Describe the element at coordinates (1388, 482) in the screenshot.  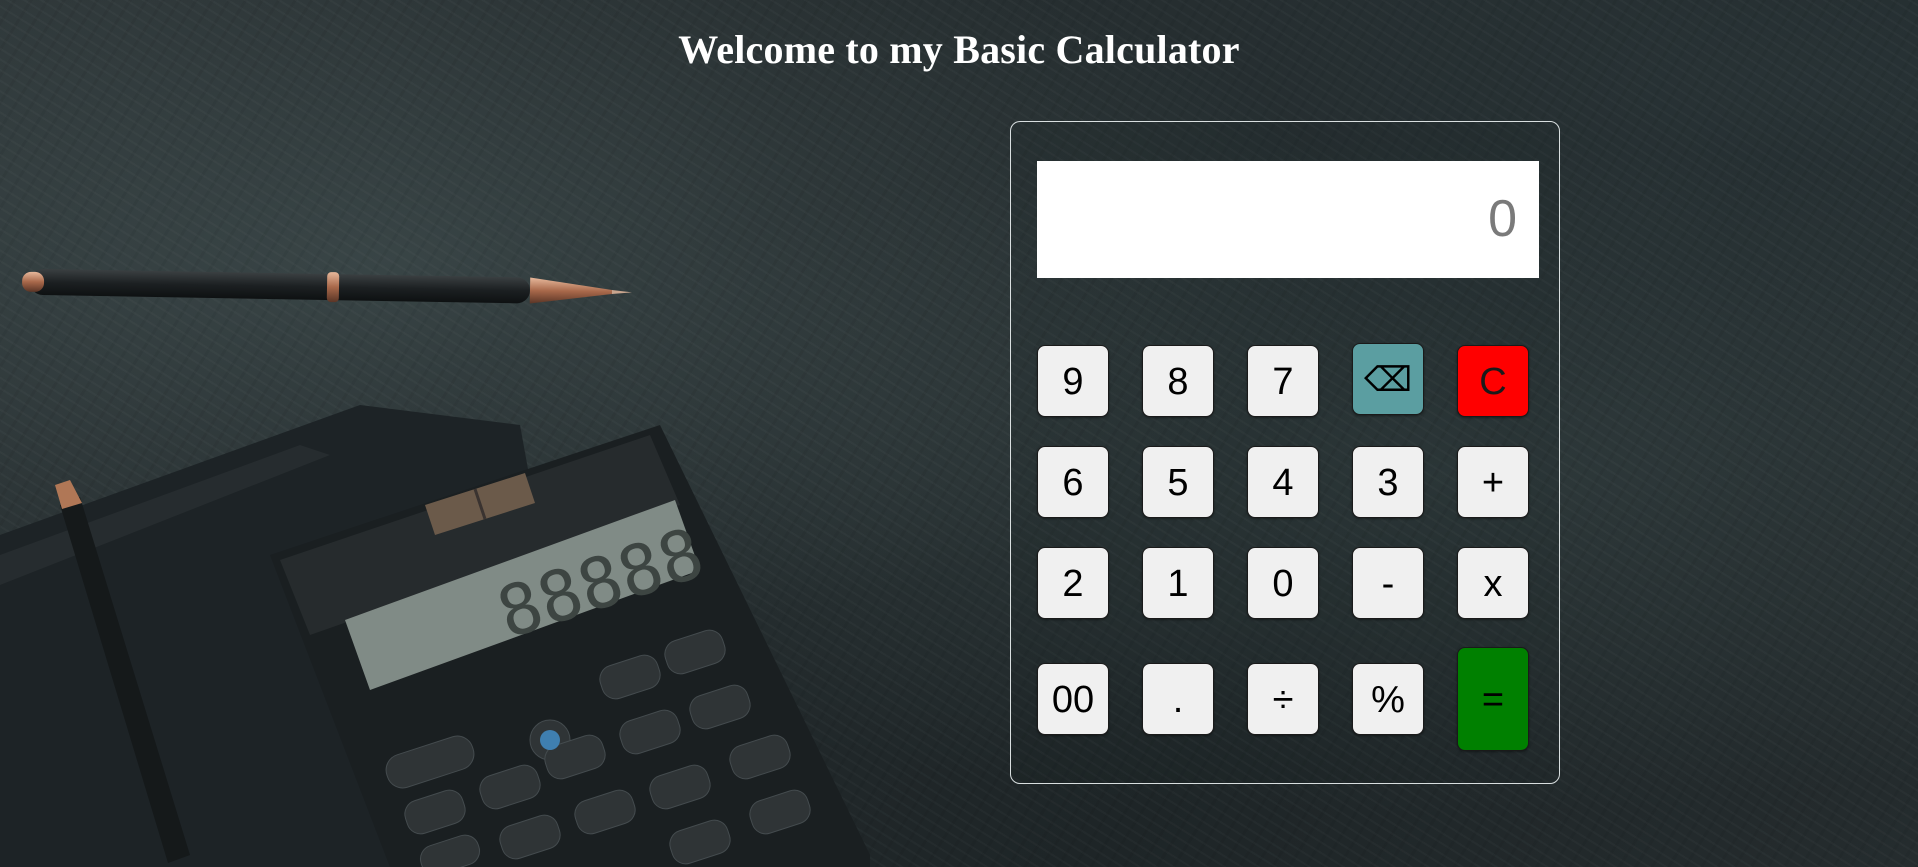
I see `key-3: 3` at that location.